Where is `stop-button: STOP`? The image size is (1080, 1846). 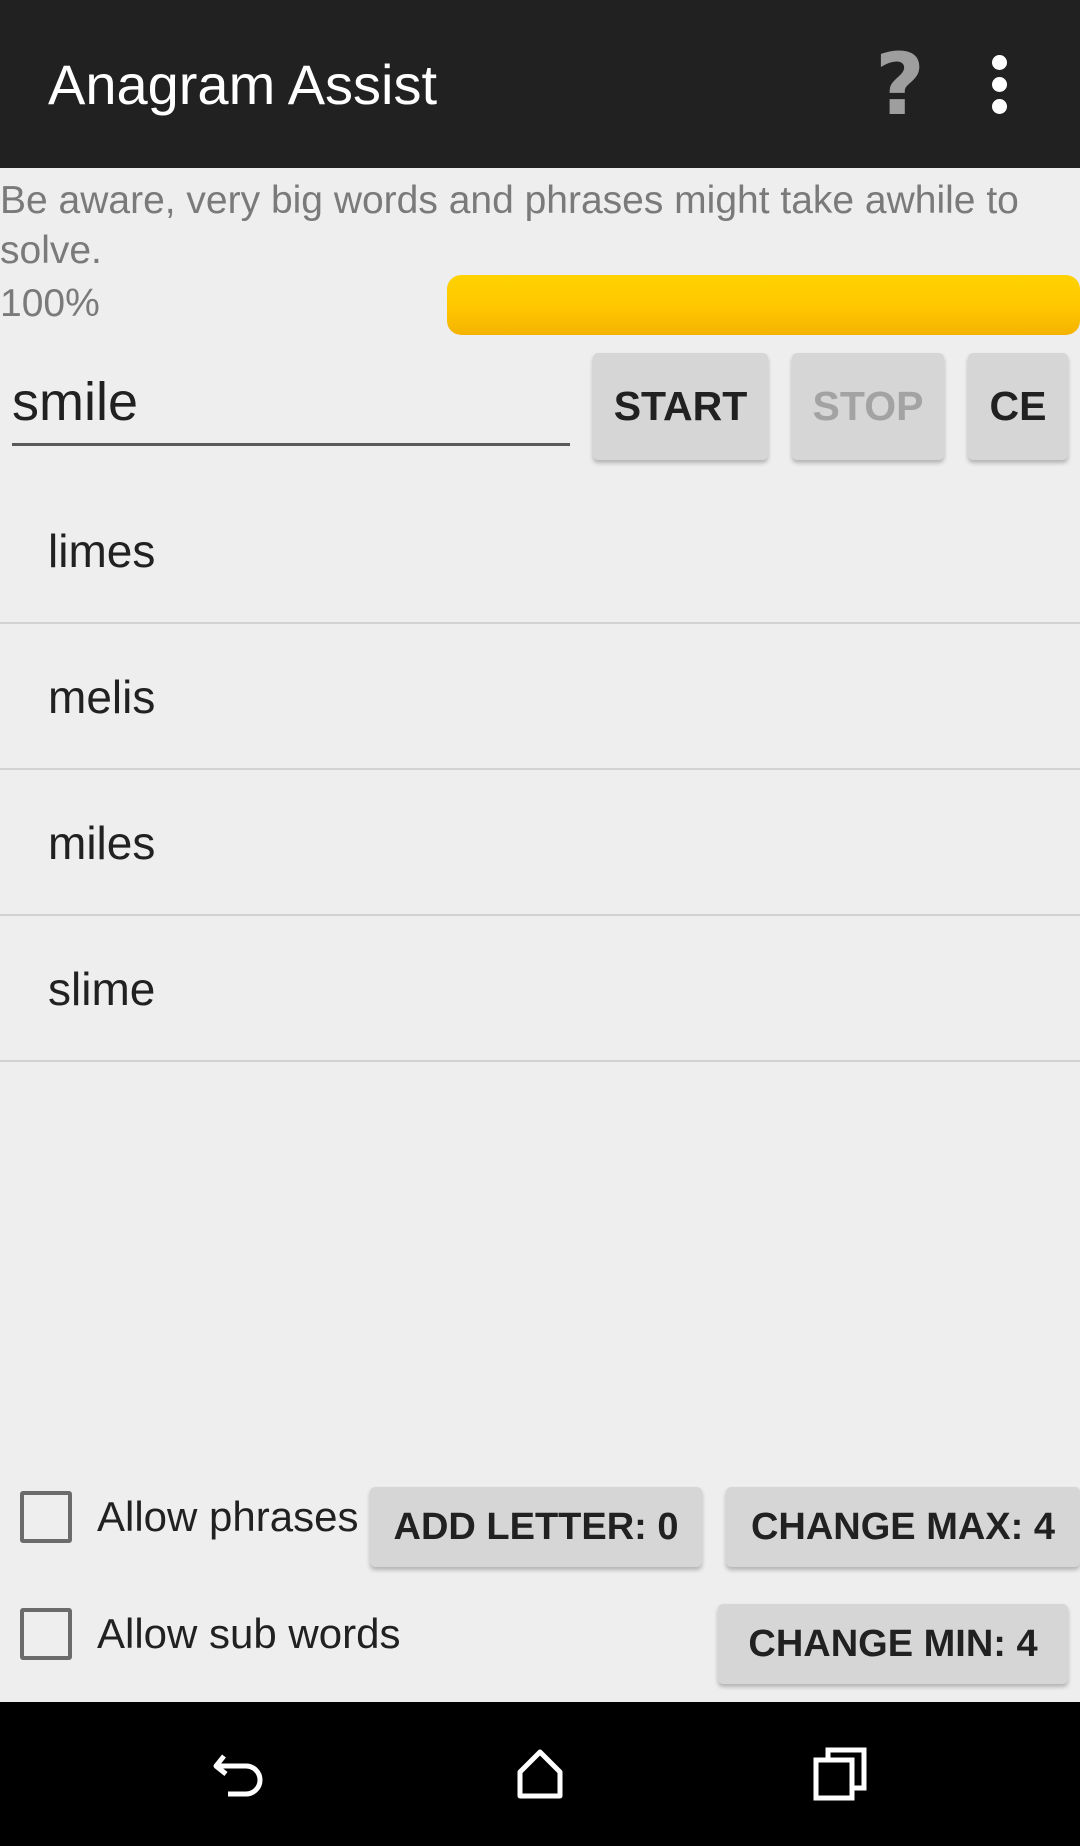 stop-button: STOP is located at coordinates (868, 406).